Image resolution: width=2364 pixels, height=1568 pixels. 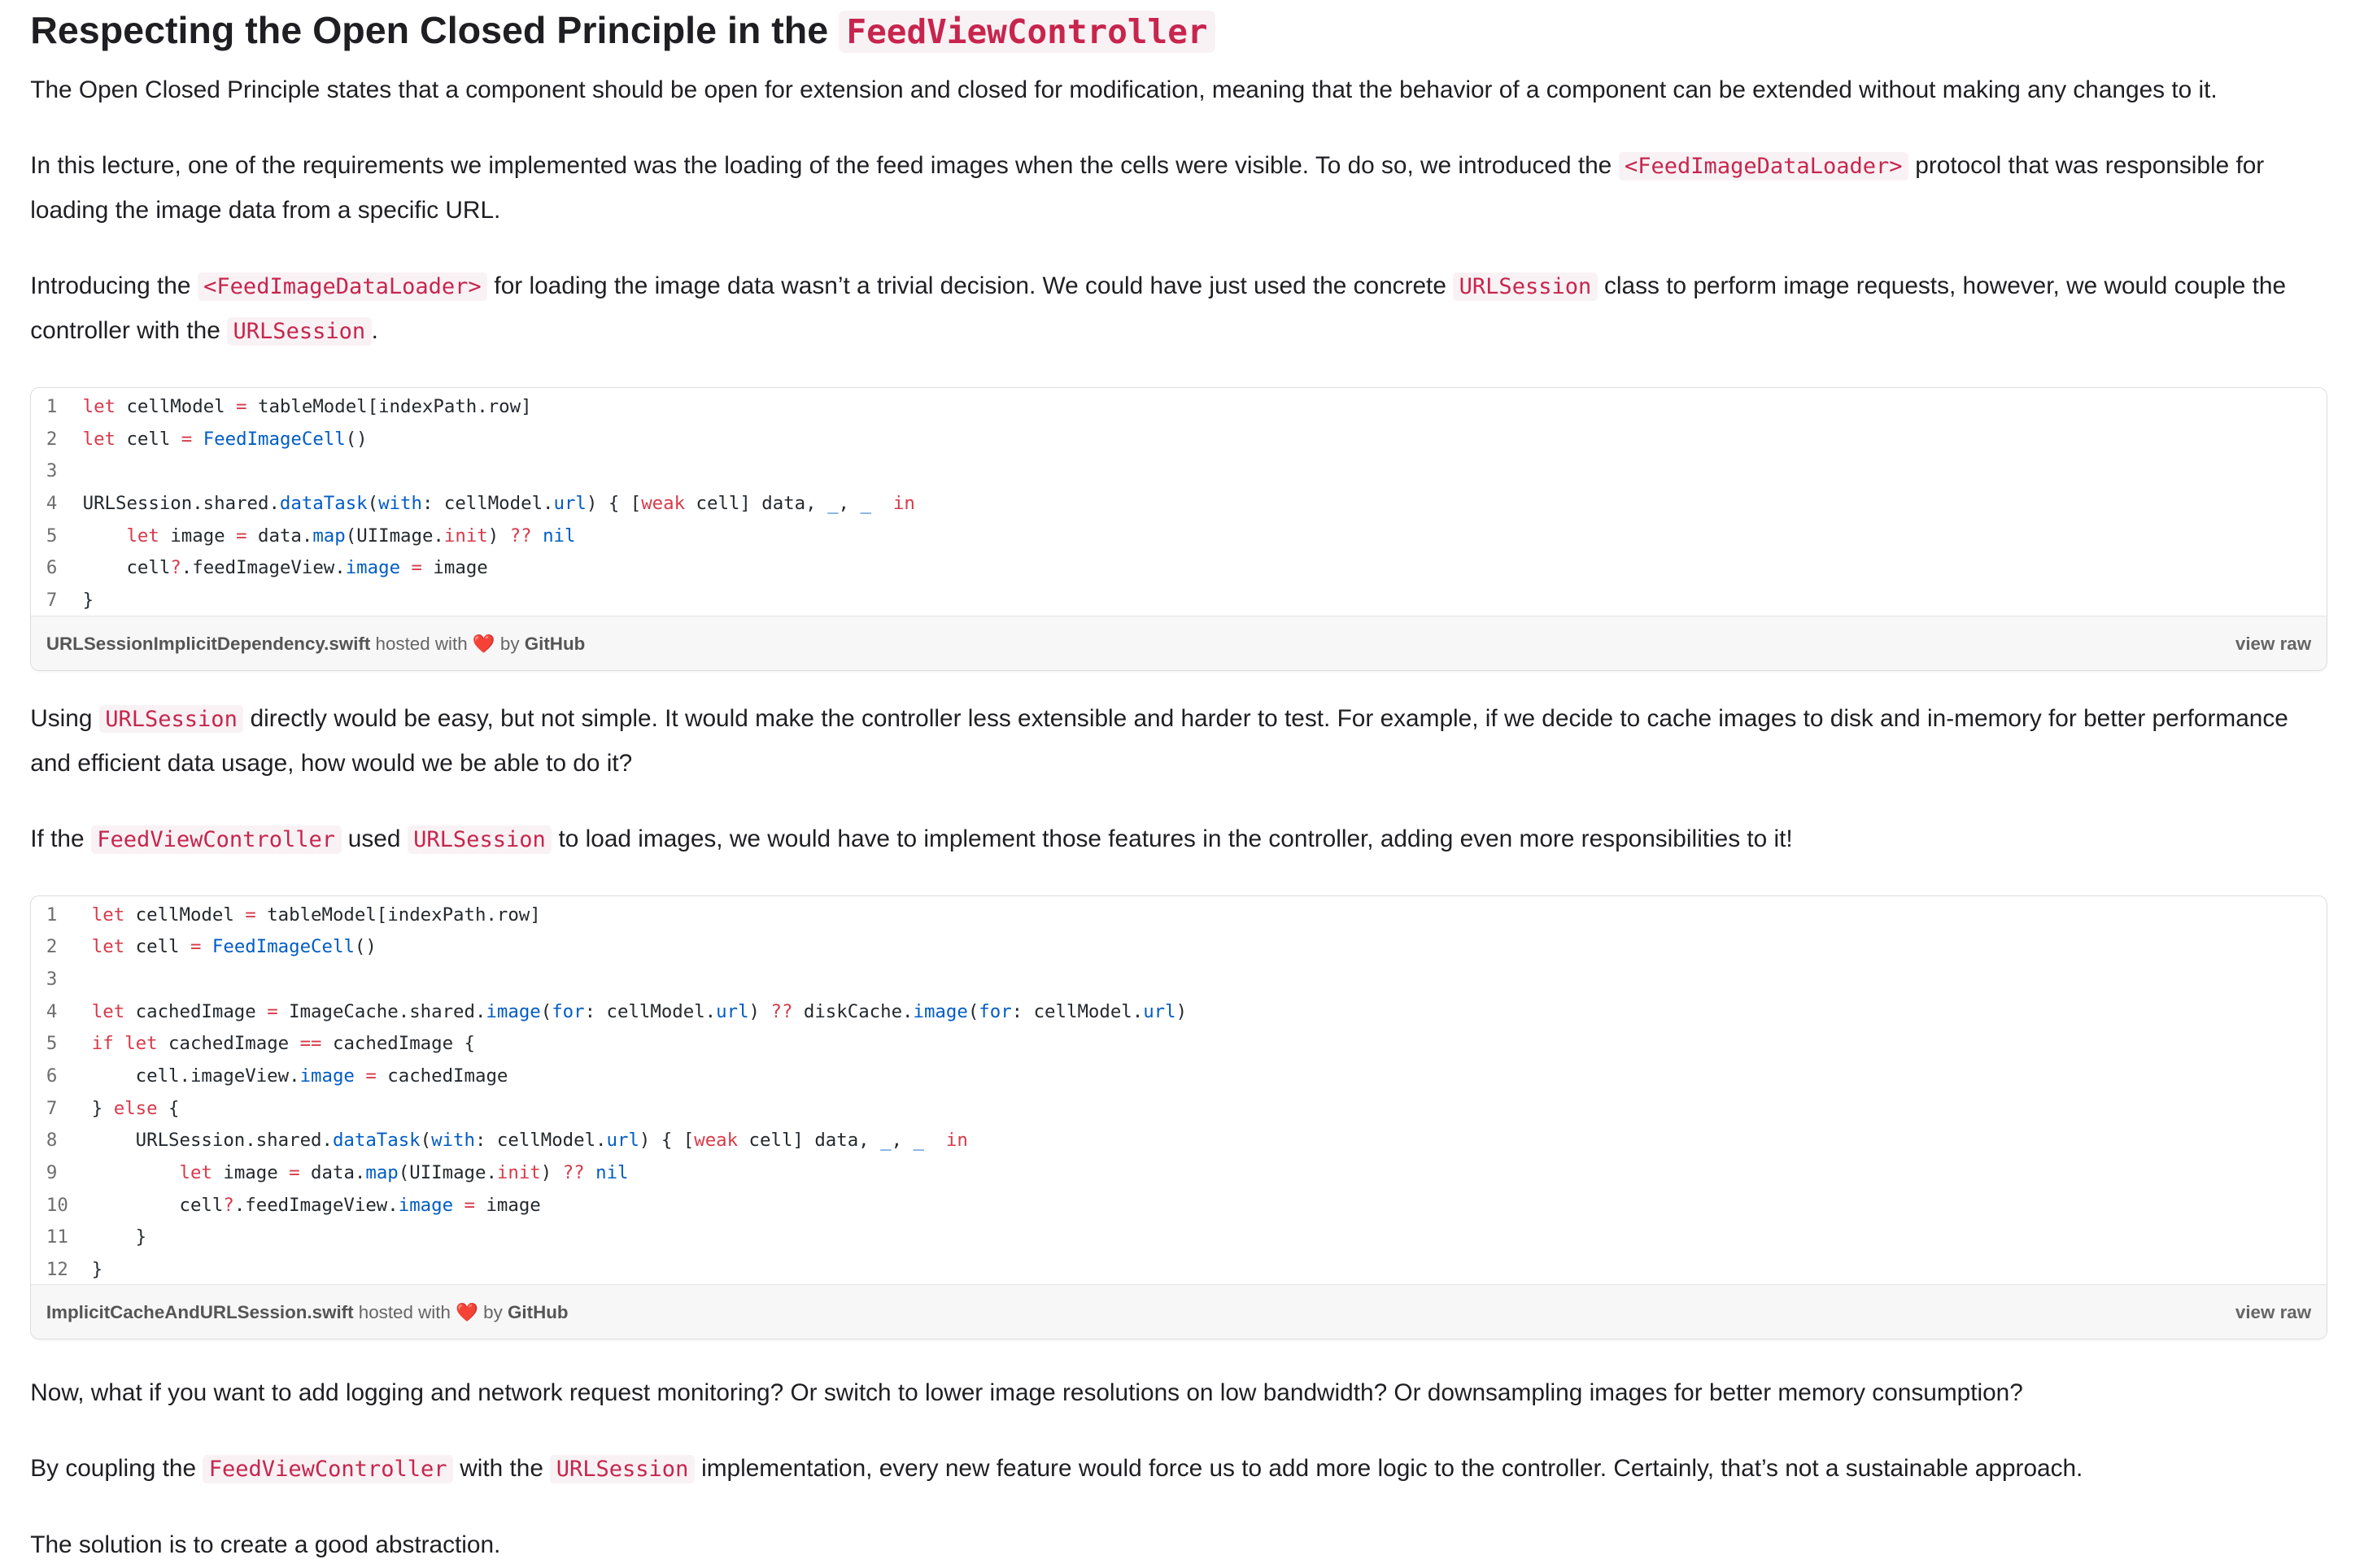 What do you see at coordinates (208, 644) in the screenshot?
I see `gist-filename-link: URLSessionImplicitDependency.swift` at bounding box center [208, 644].